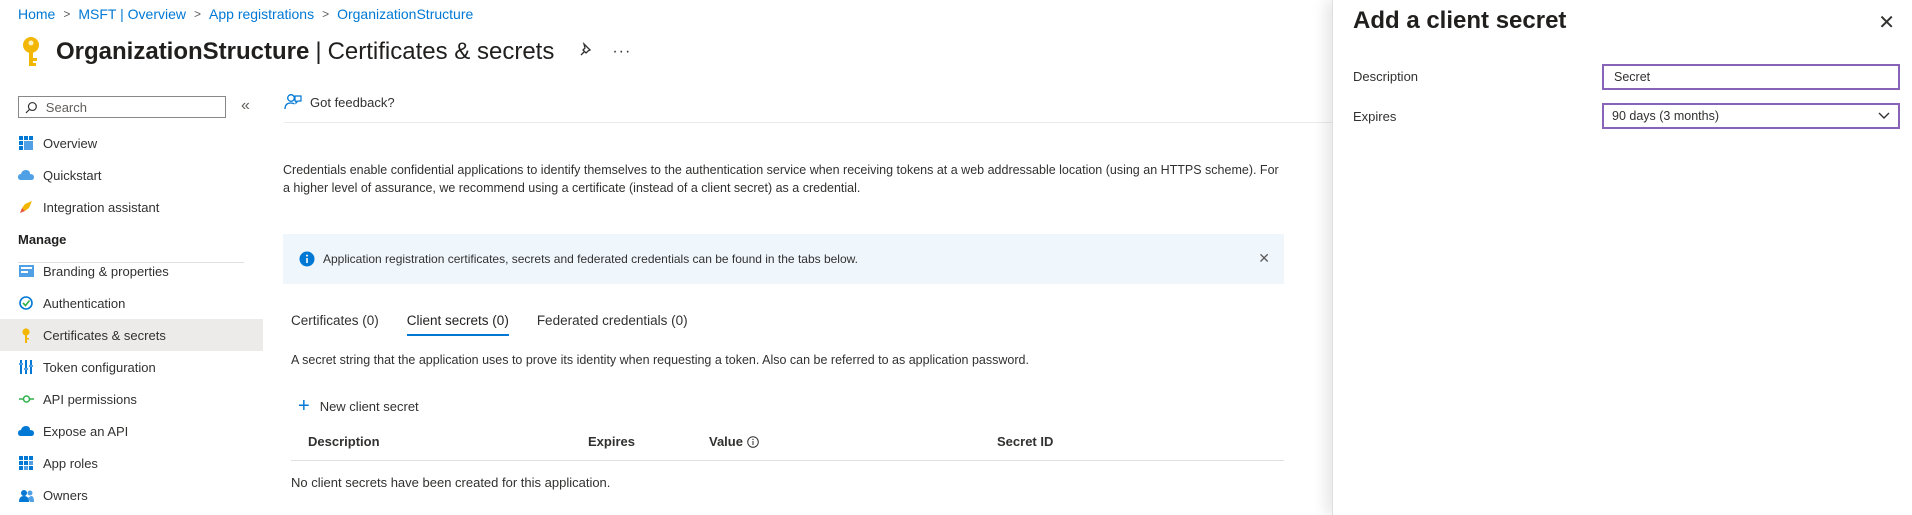 The height and width of the screenshot is (515, 1912). What do you see at coordinates (1386, 76) in the screenshot?
I see `description-label: Description` at bounding box center [1386, 76].